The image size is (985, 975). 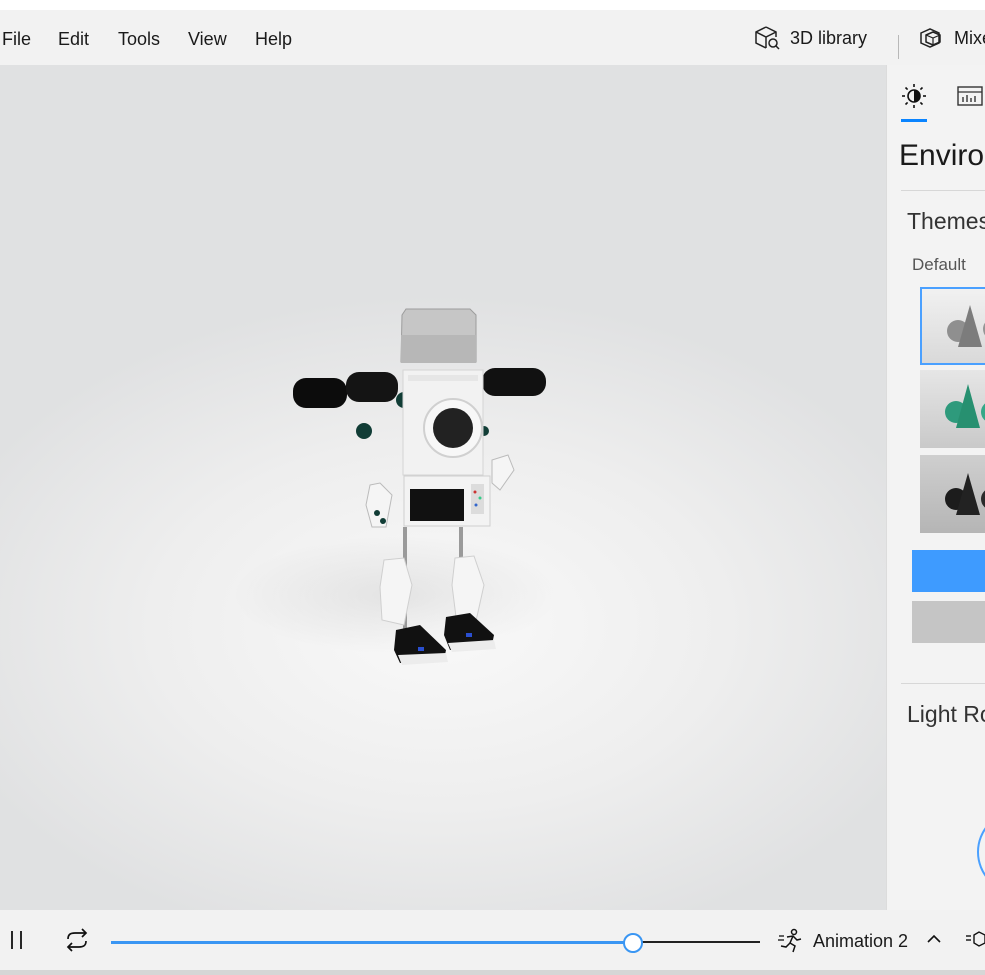 What do you see at coordinates (514, 382) in the screenshot?
I see `robot-right-arm` at bounding box center [514, 382].